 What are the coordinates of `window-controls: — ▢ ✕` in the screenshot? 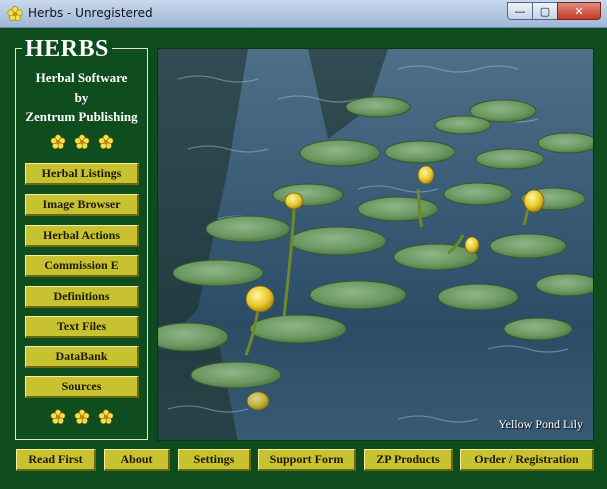 It's located at (554, 12).